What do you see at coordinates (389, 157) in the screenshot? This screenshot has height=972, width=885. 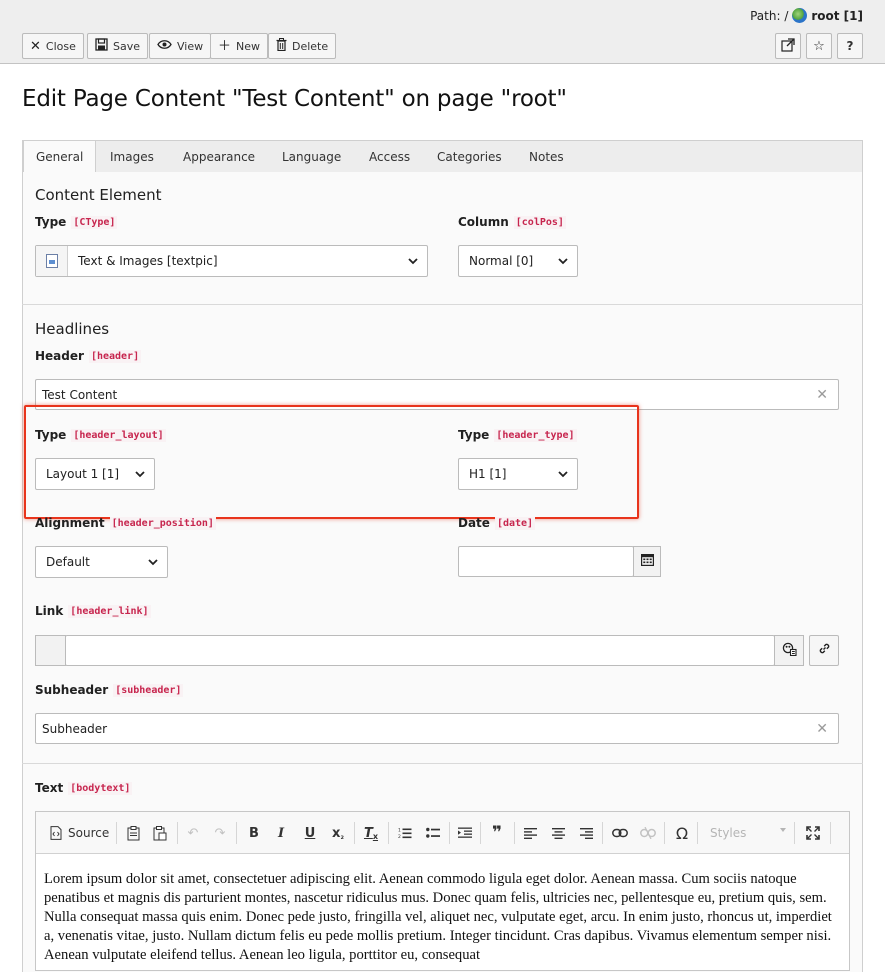 I see `tab-access: Access` at bounding box center [389, 157].